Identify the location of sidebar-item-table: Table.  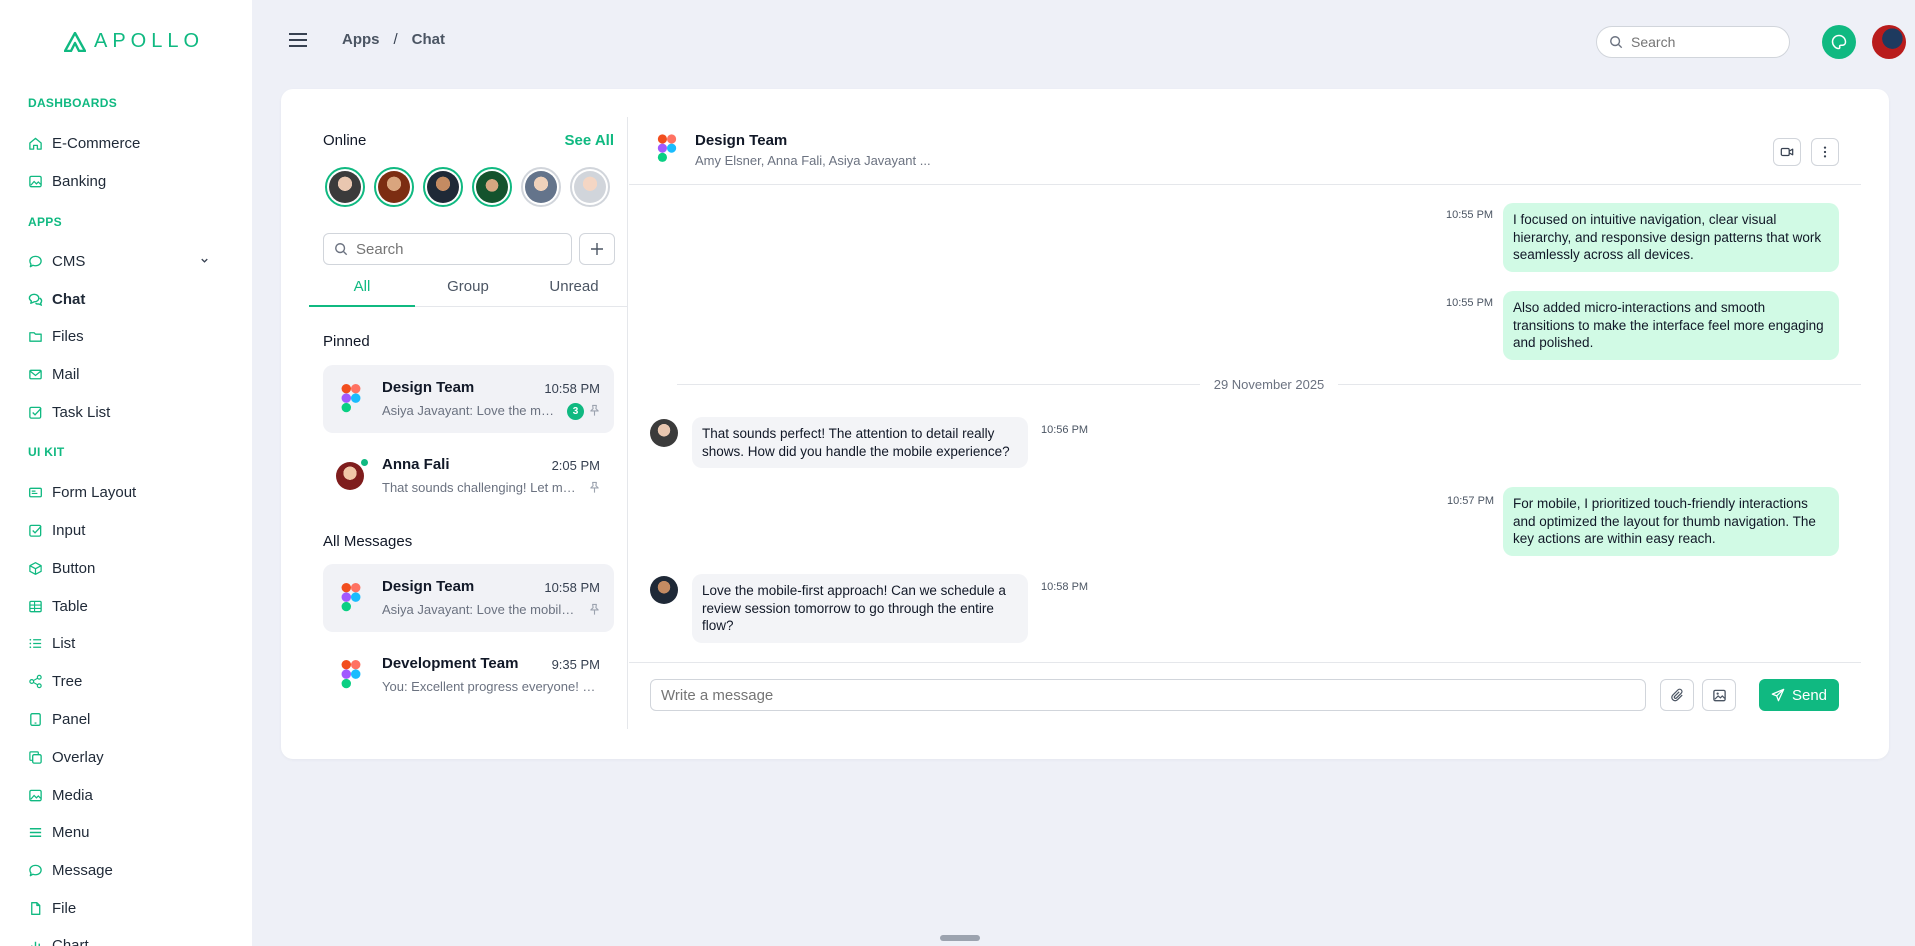
(128, 606).